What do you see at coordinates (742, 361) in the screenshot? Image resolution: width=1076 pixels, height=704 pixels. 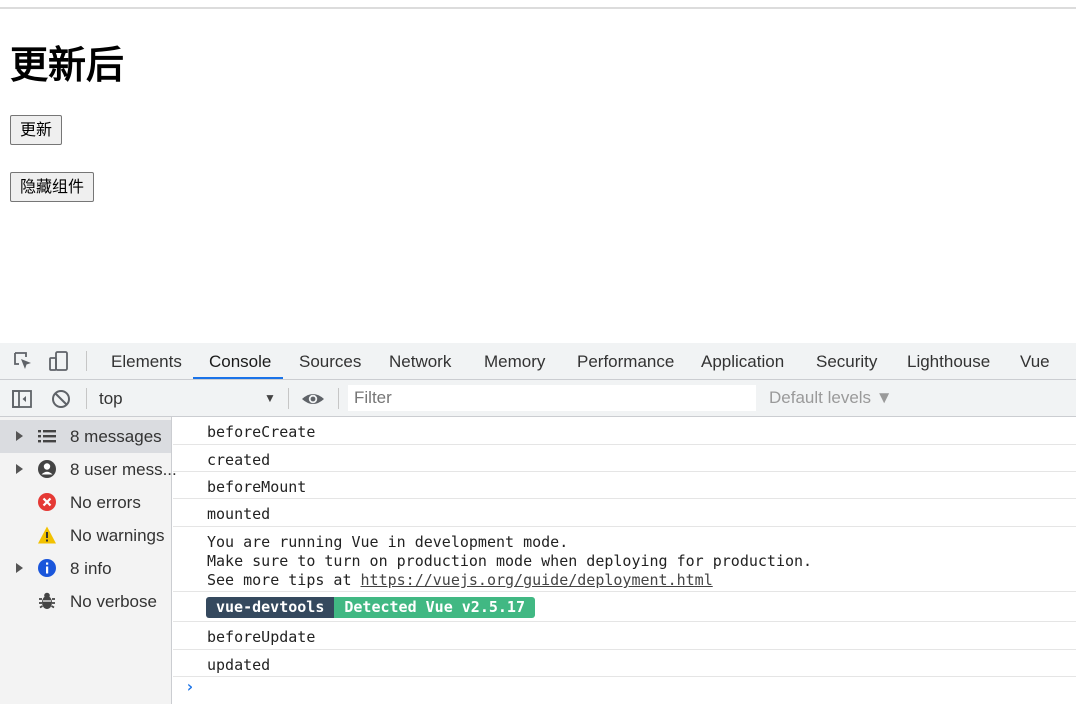 I see `tab-application: Application` at bounding box center [742, 361].